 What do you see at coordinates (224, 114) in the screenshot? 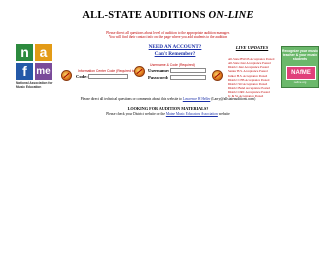
I see `materials-suffix: website` at bounding box center [224, 114].